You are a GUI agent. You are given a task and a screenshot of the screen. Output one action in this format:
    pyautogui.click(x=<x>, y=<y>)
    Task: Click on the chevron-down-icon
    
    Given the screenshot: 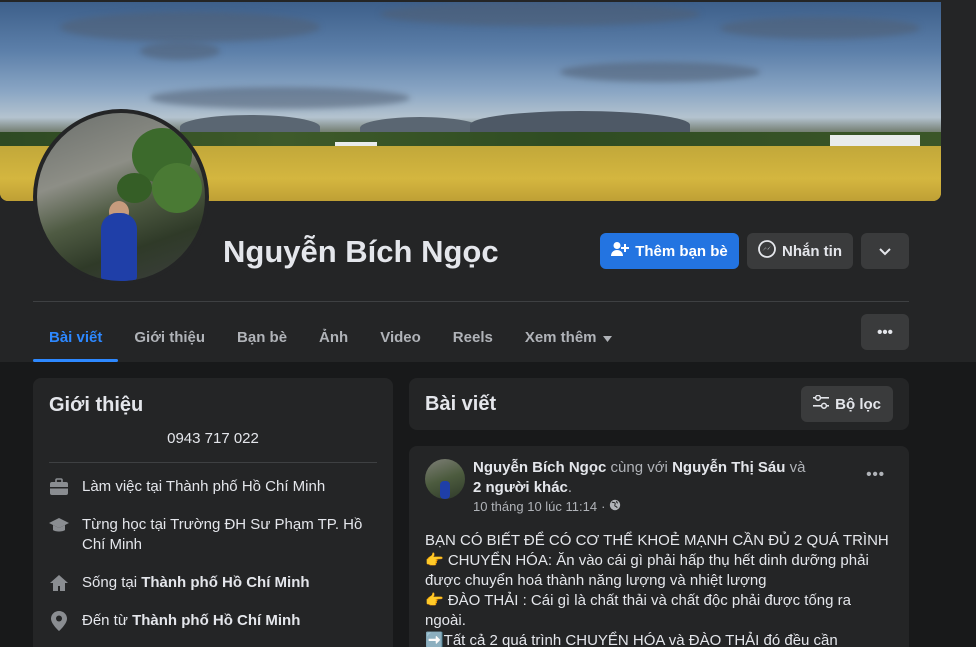 What is the action you would take?
    pyautogui.click(x=885, y=251)
    